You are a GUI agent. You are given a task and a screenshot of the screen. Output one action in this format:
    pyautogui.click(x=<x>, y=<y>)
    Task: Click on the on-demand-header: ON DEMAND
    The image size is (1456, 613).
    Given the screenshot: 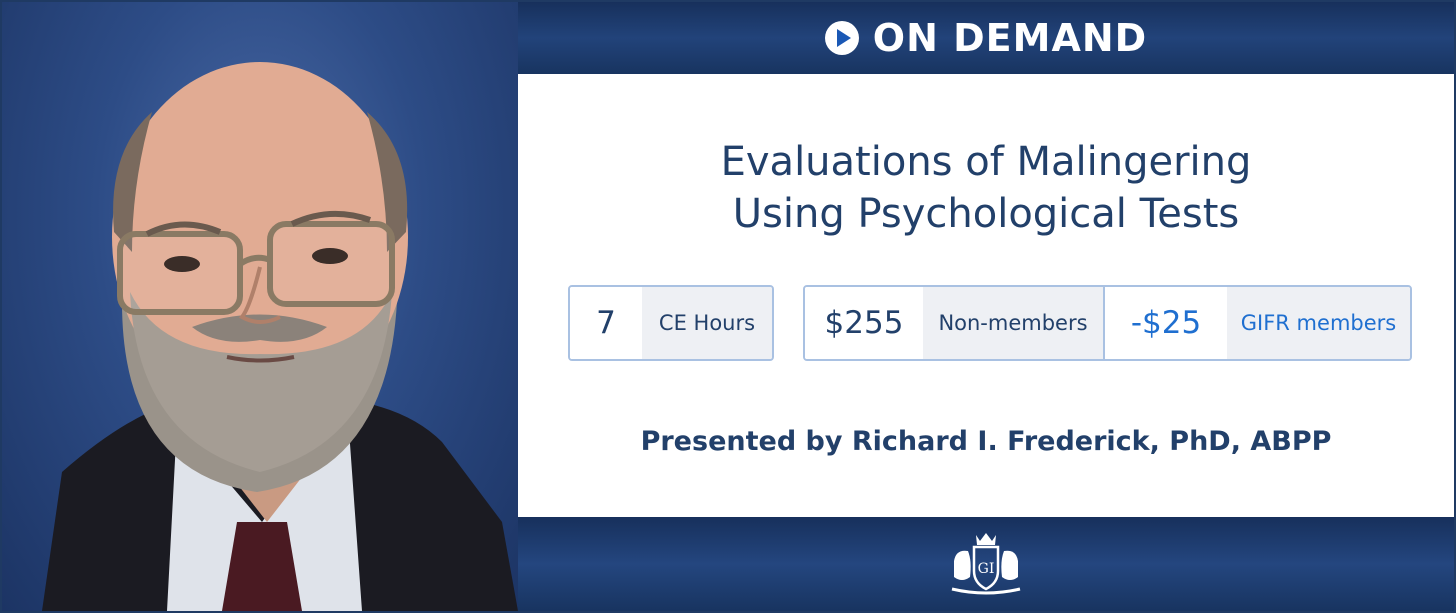 What is the action you would take?
    pyautogui.click(x=986, y=38)
    